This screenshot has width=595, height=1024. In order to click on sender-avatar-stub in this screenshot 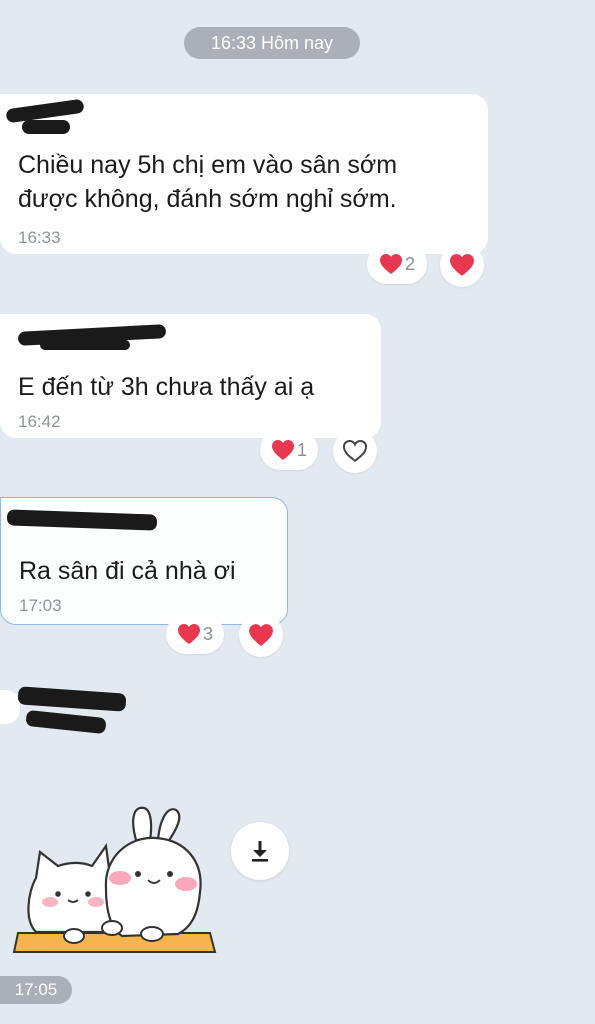, I will do `click(10, 707)`.